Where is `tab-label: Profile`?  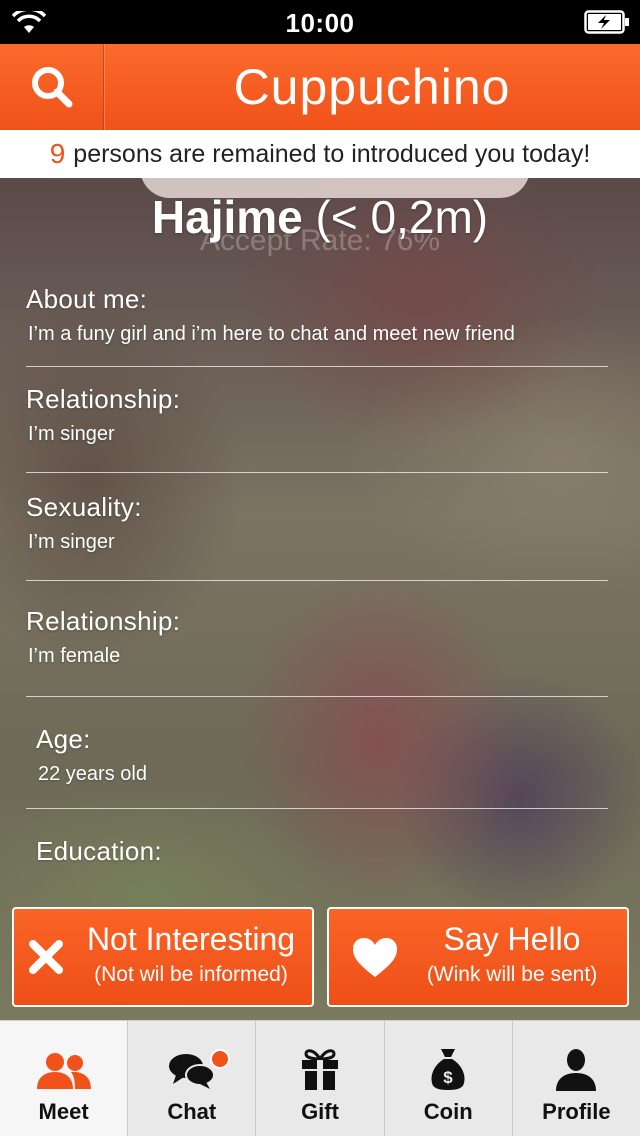 tab-label: Profile is located at coordinates (576, 1111).